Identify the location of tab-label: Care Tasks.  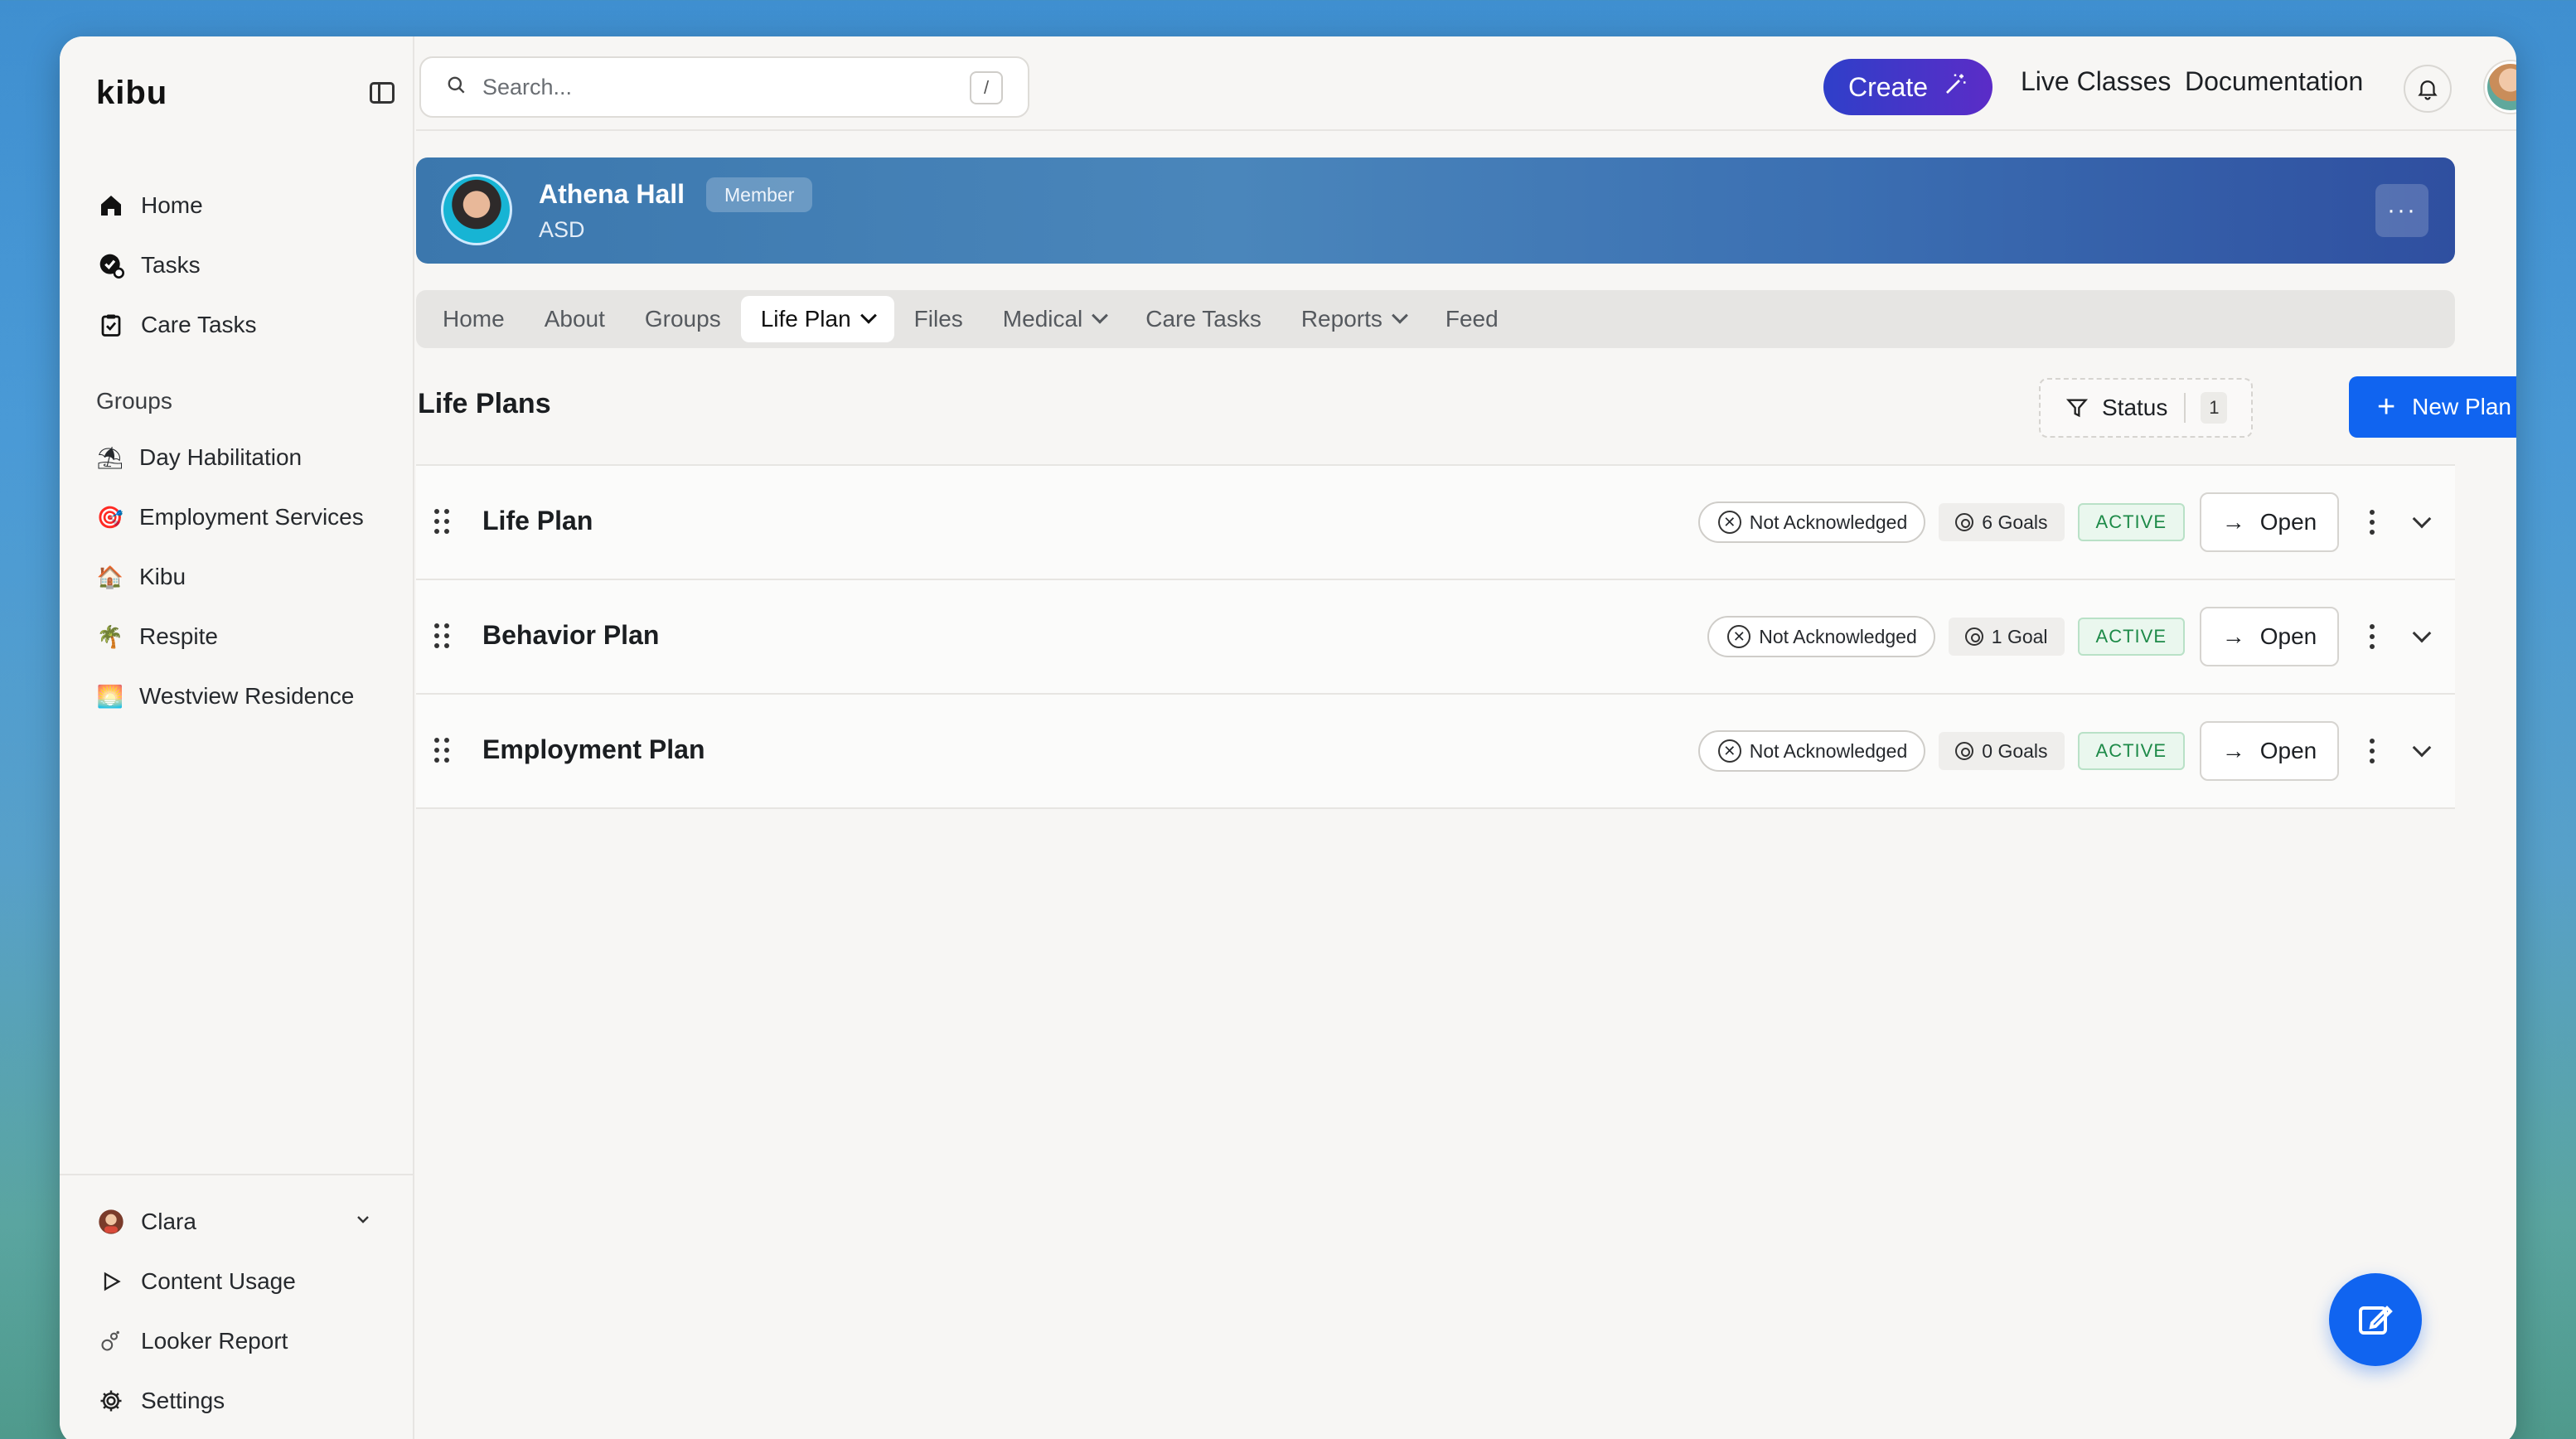
(1203, 319).